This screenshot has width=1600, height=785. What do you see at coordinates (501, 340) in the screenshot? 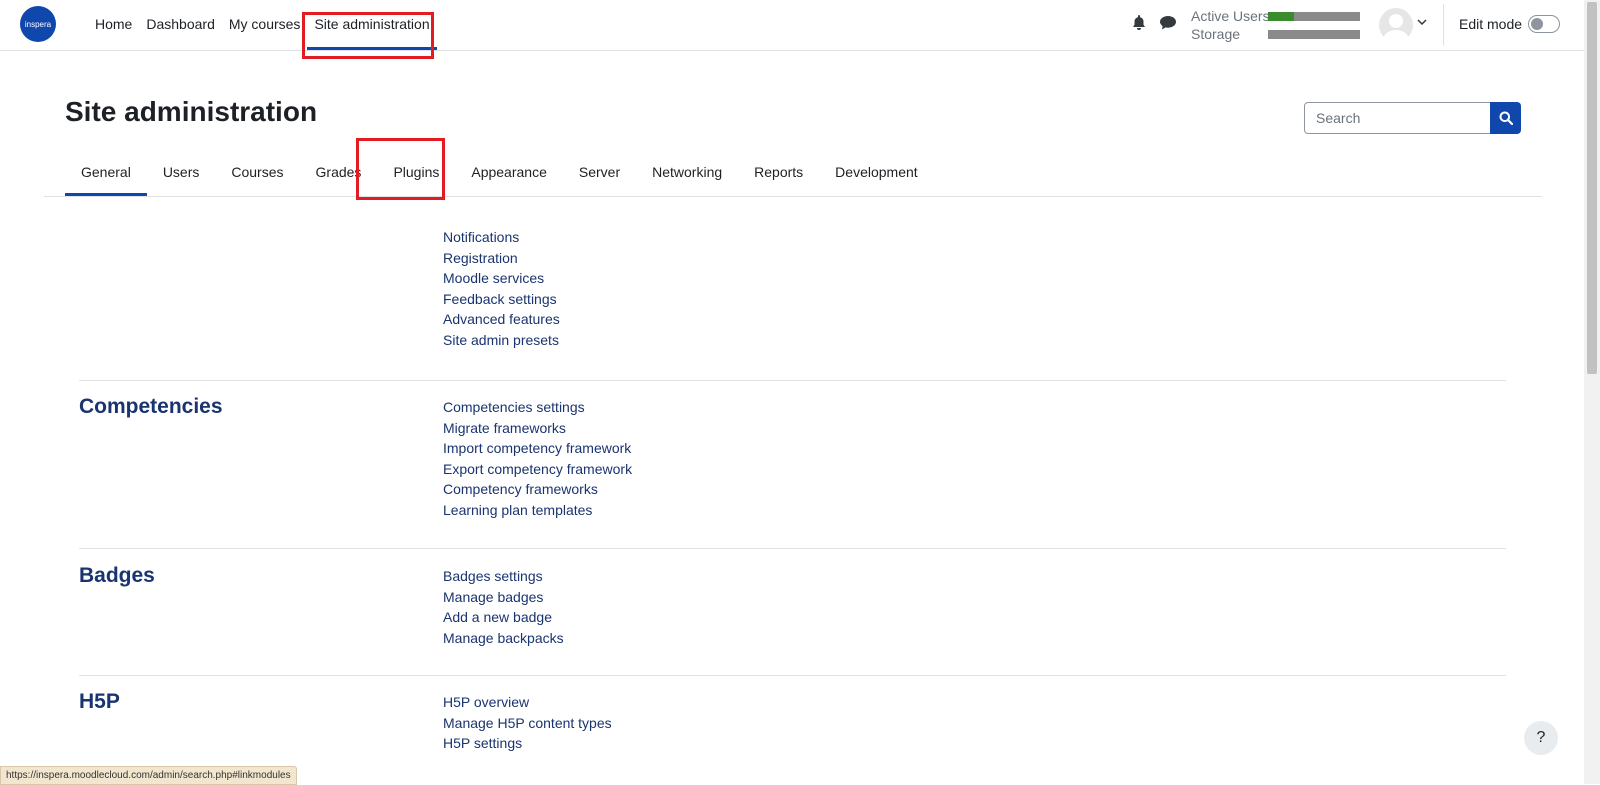
I see `link-site-admin-presets: Site admin presets` at bounding box center [501, 340].